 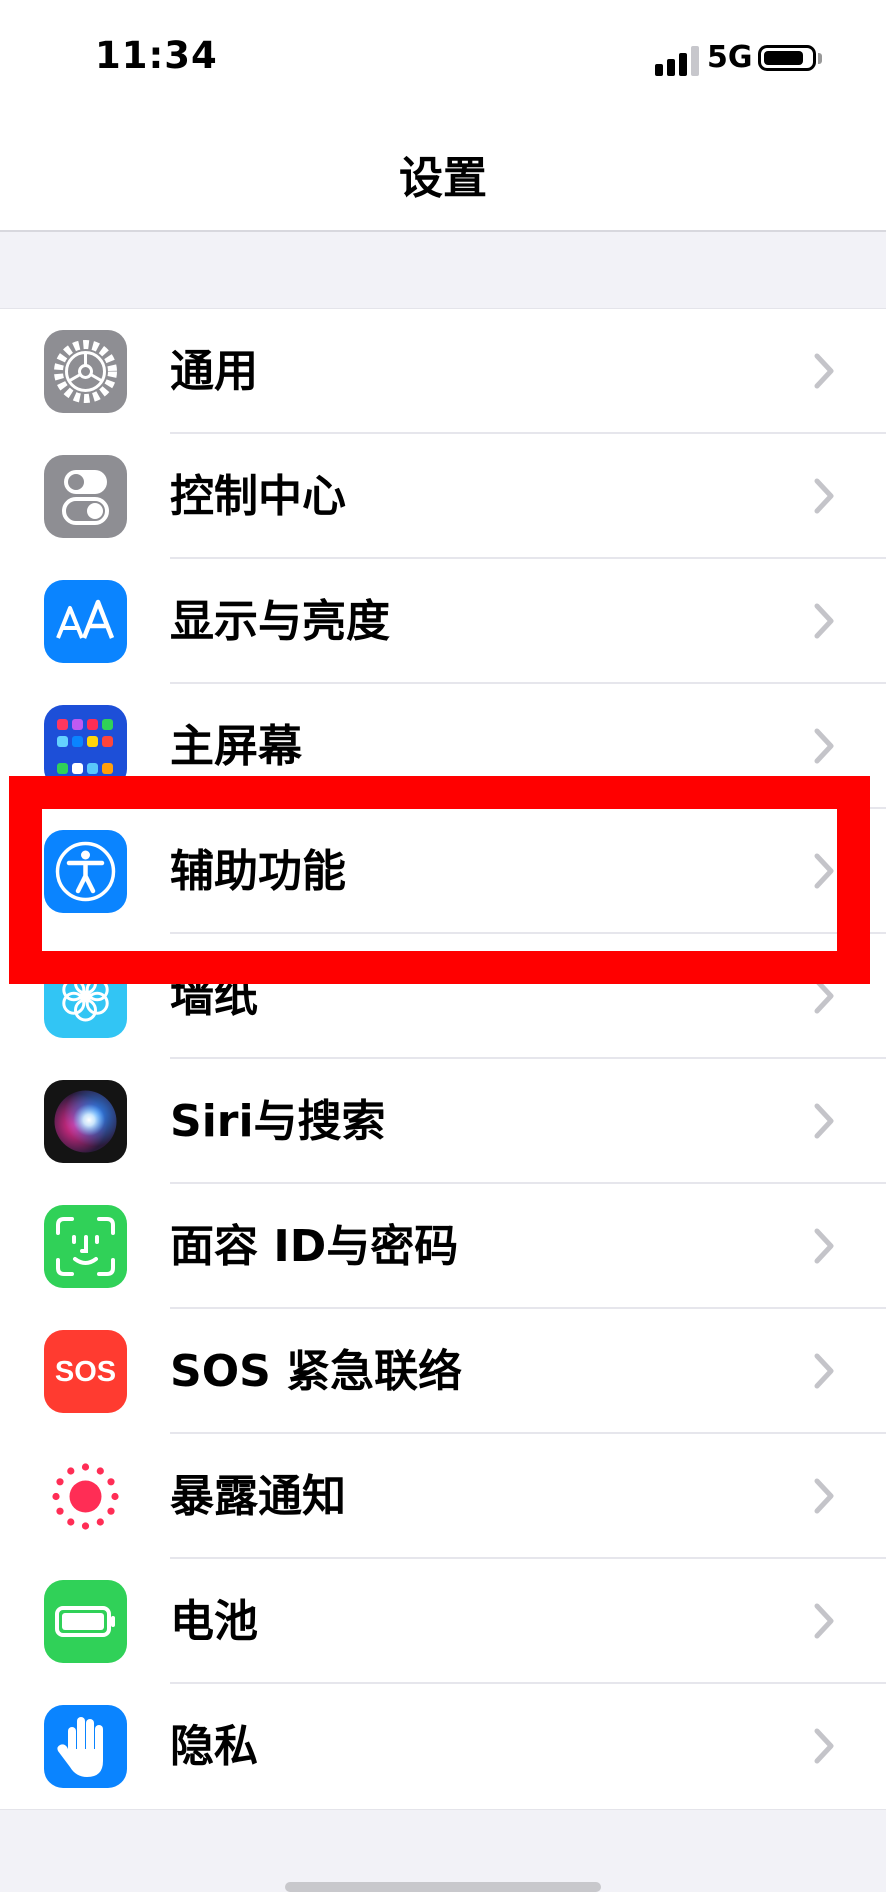 I want to click on navigation-bar: 设置, so click(x=443, y=171).